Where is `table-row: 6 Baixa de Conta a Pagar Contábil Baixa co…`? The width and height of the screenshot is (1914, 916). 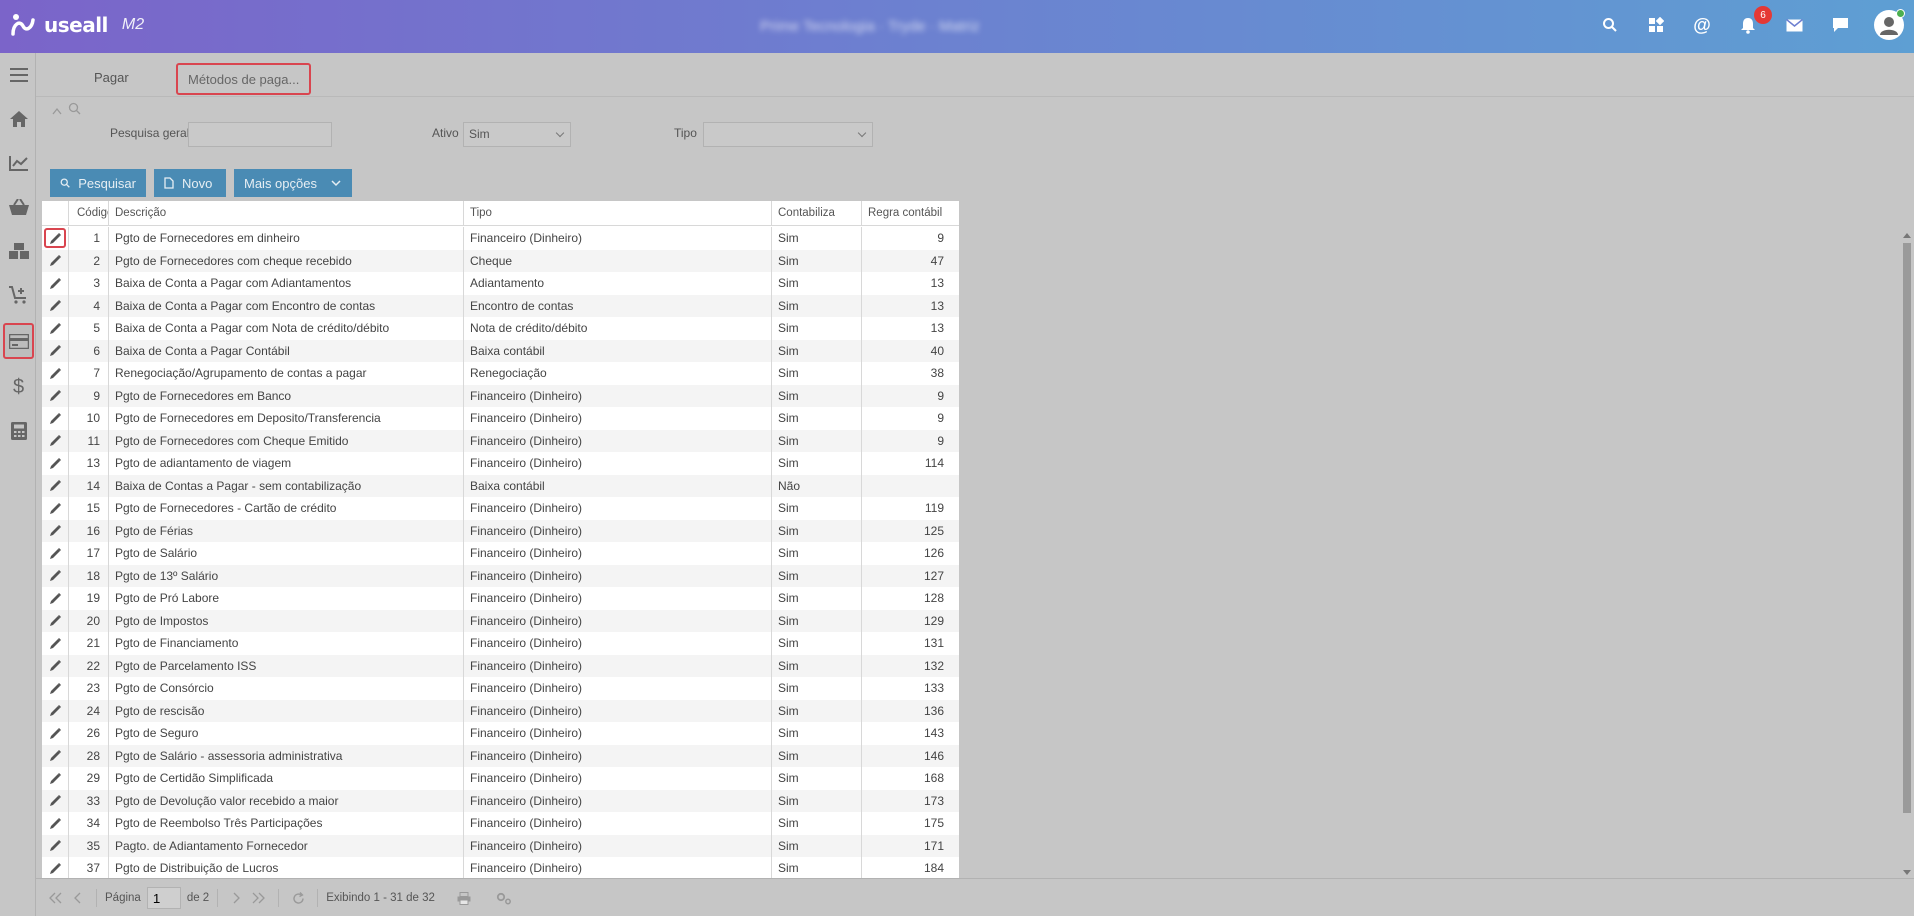 table-row: 6 Baixa de Conta a Pagar Contábil Baixa co… is located at coordinates (500, 350).